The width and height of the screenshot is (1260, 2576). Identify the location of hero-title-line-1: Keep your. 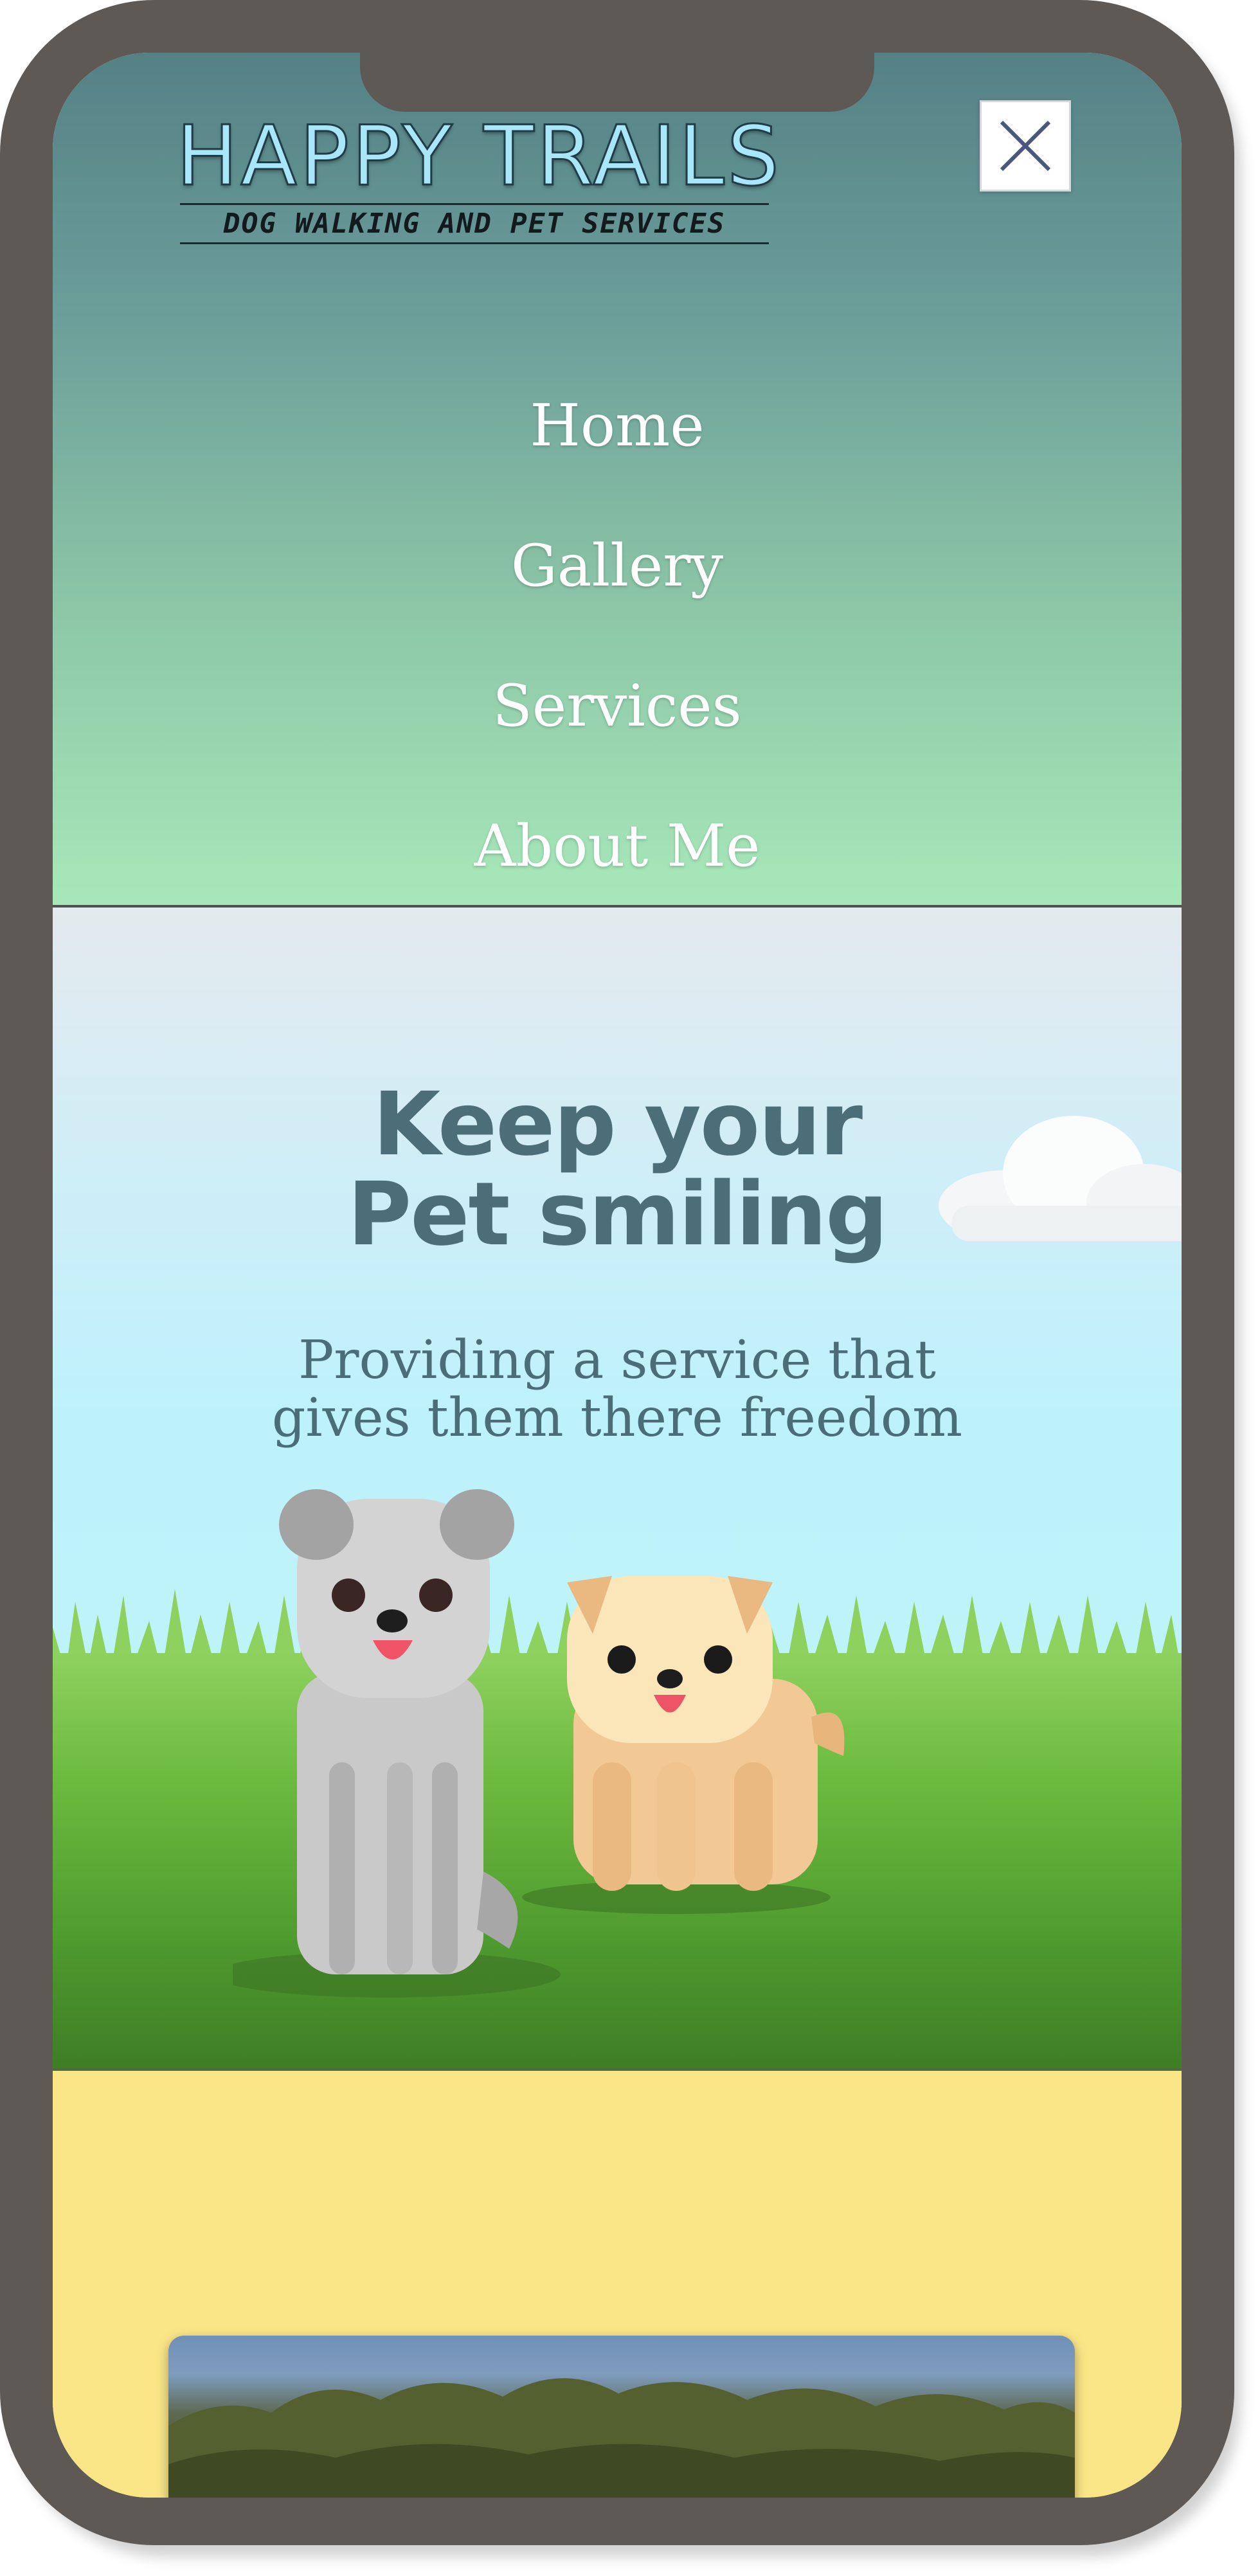
(617, 1125).